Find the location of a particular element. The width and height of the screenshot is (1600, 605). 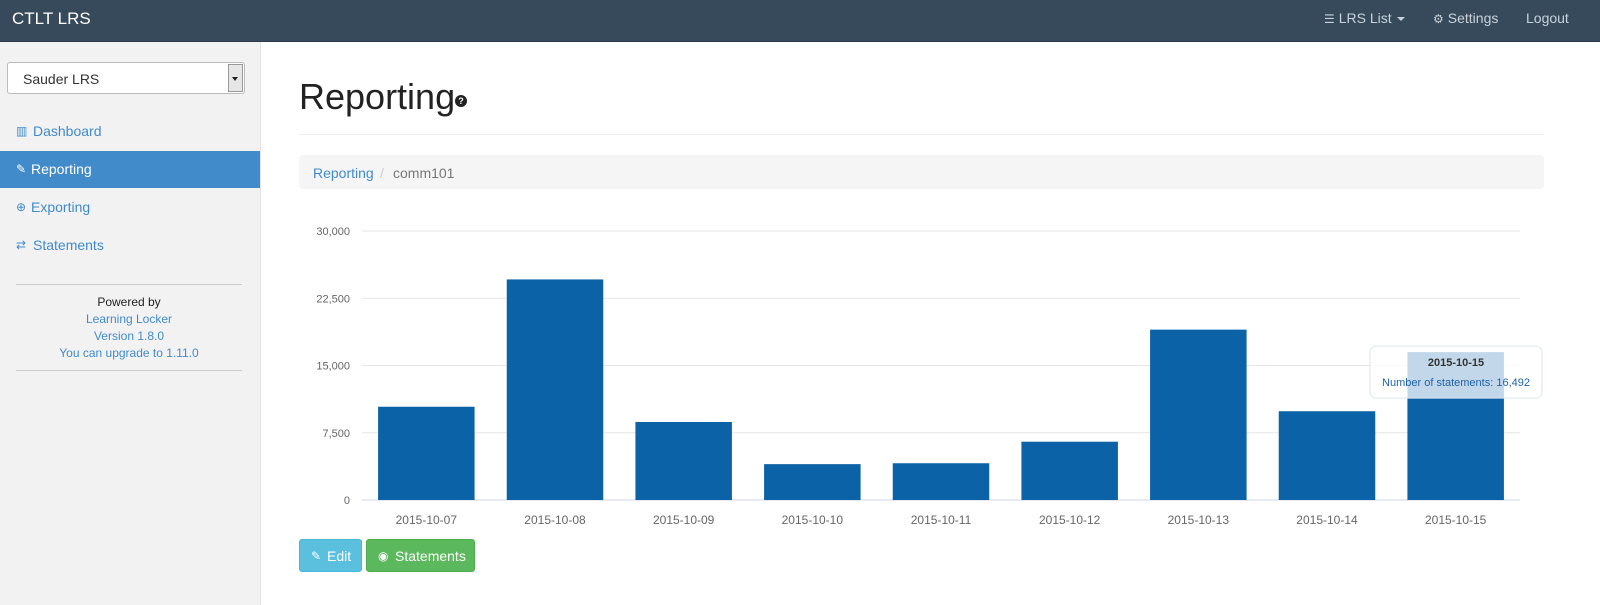

tooltip-value: Number of statements: 16,492 is located at coordinates (1456, 383).